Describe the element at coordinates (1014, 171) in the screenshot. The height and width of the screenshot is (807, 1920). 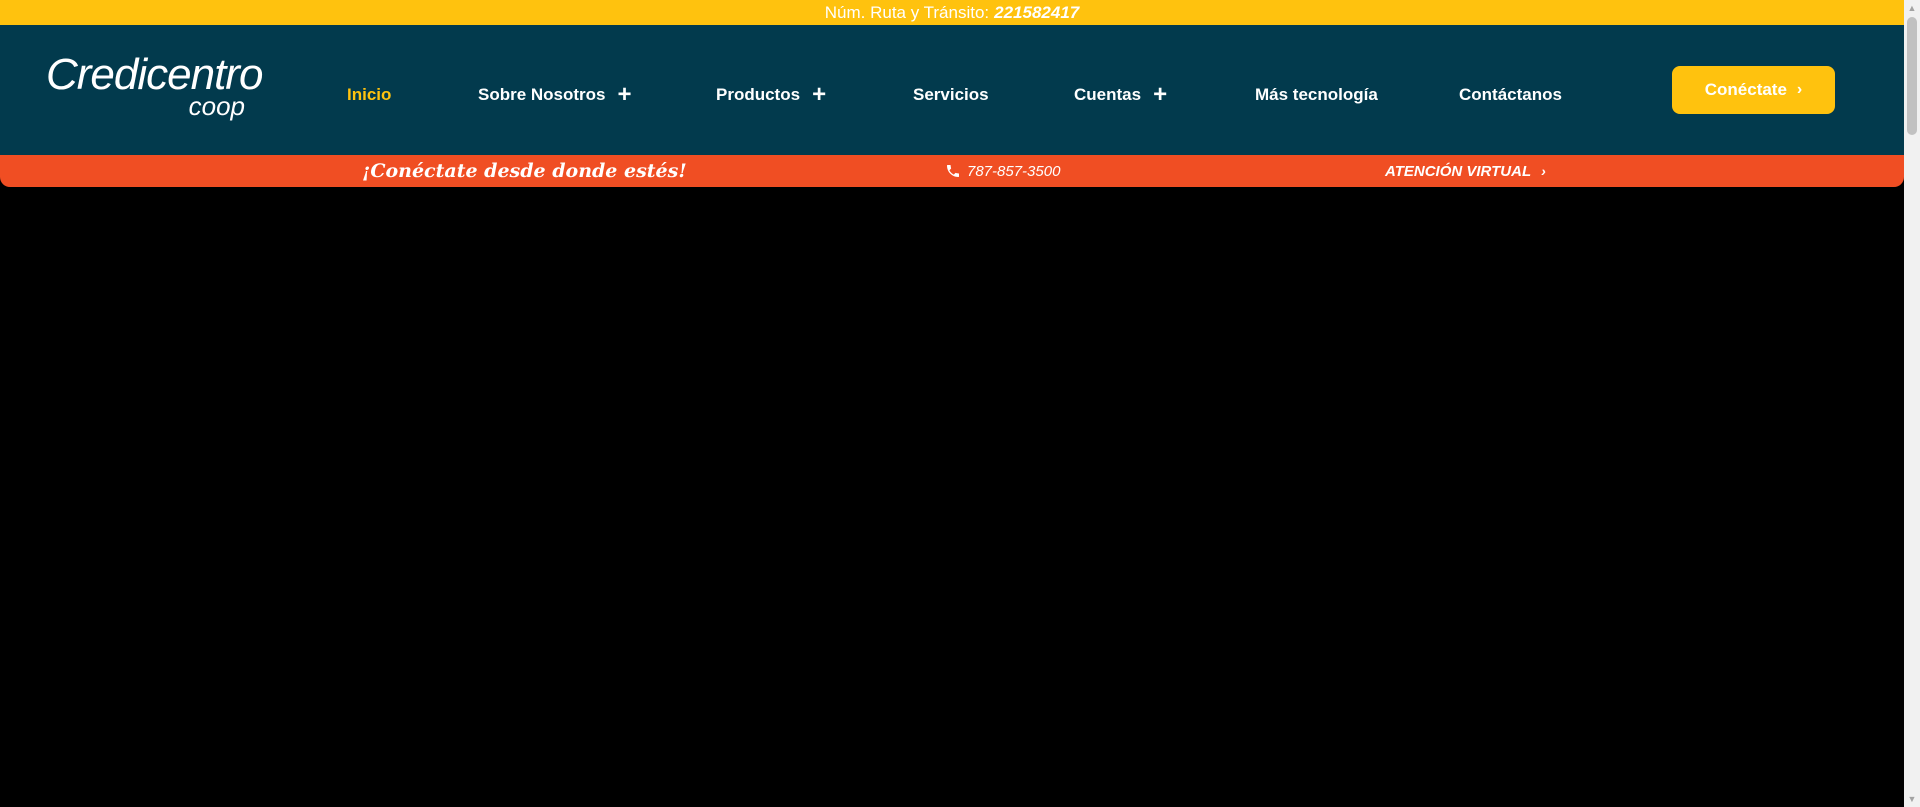
I see `phone-number: 787-857-3500` at that location.